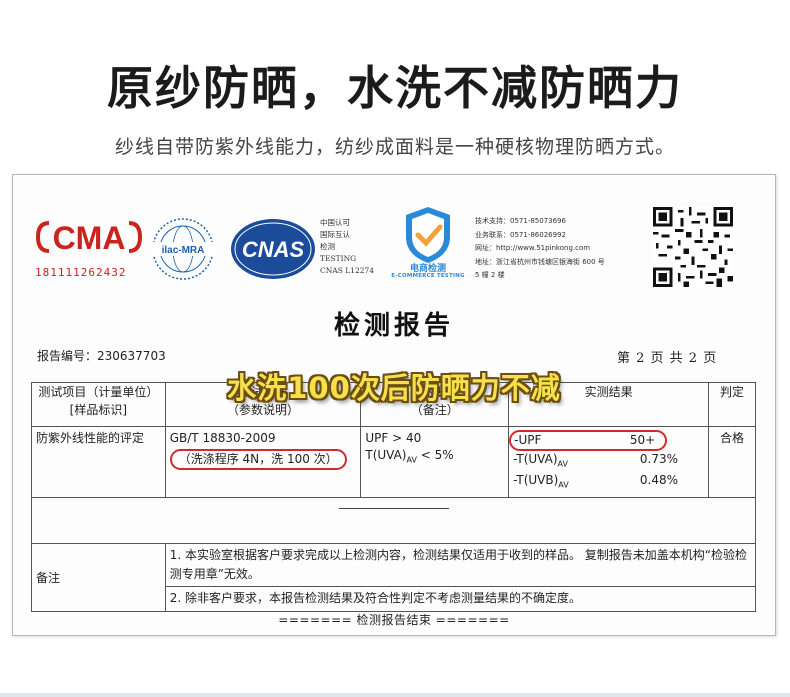 Image resolution: width=790 pixels, height=697 pixels. Describe the element at coordinates (101, 356) in the screenshot. I see `report-number: 报告编号：230637703` at that location.